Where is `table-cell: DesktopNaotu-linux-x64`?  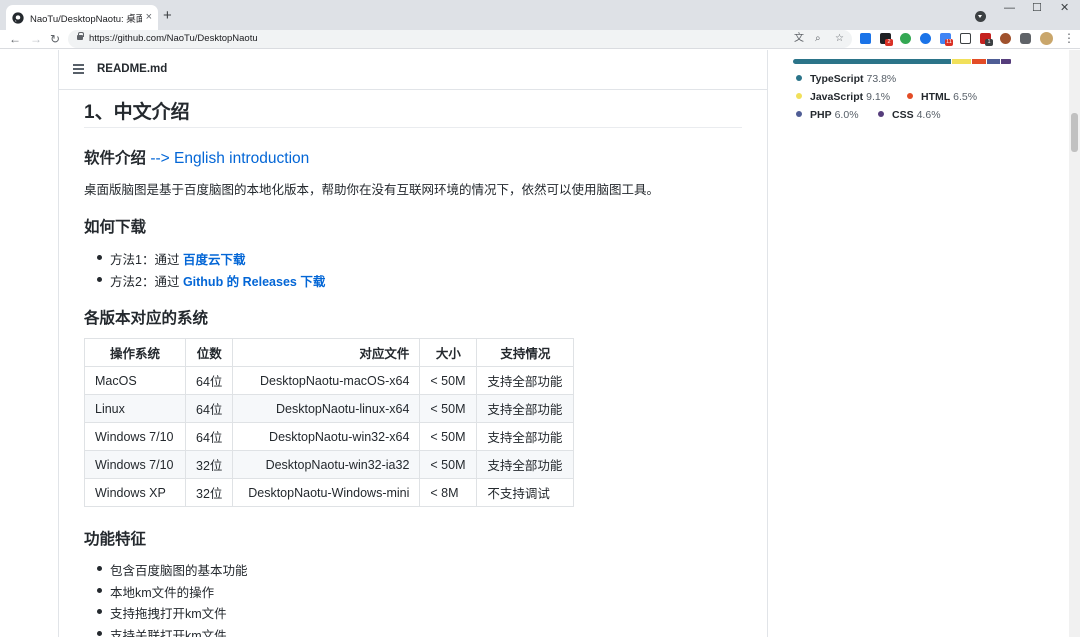
table-cell: DesktopNaotu-linux-x64 is located at coordinates (326, 408).